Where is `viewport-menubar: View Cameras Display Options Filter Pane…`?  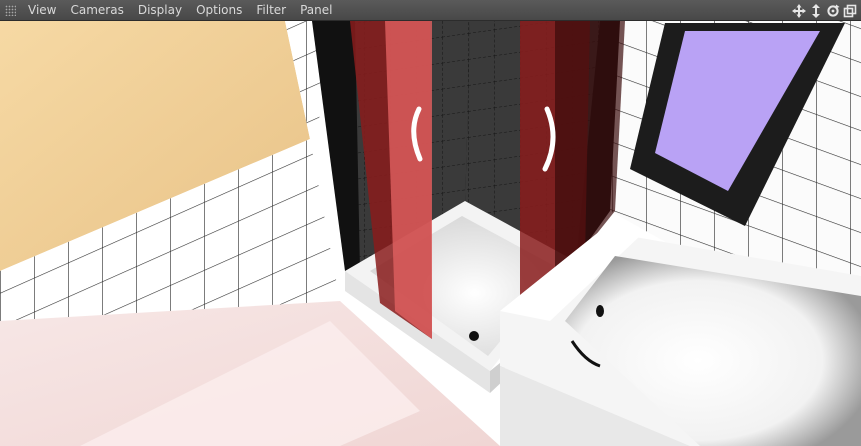
viewport-menubar: View Cameras Display Options Filter Pane… is located at coordinates (430, 10).